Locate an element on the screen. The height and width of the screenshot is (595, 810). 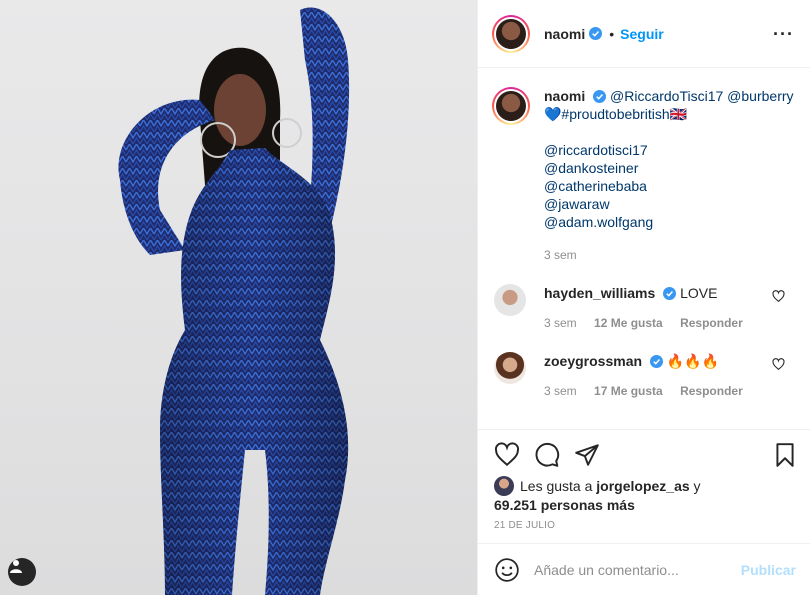
likes-connector: y is located at coordinates (697, 486).